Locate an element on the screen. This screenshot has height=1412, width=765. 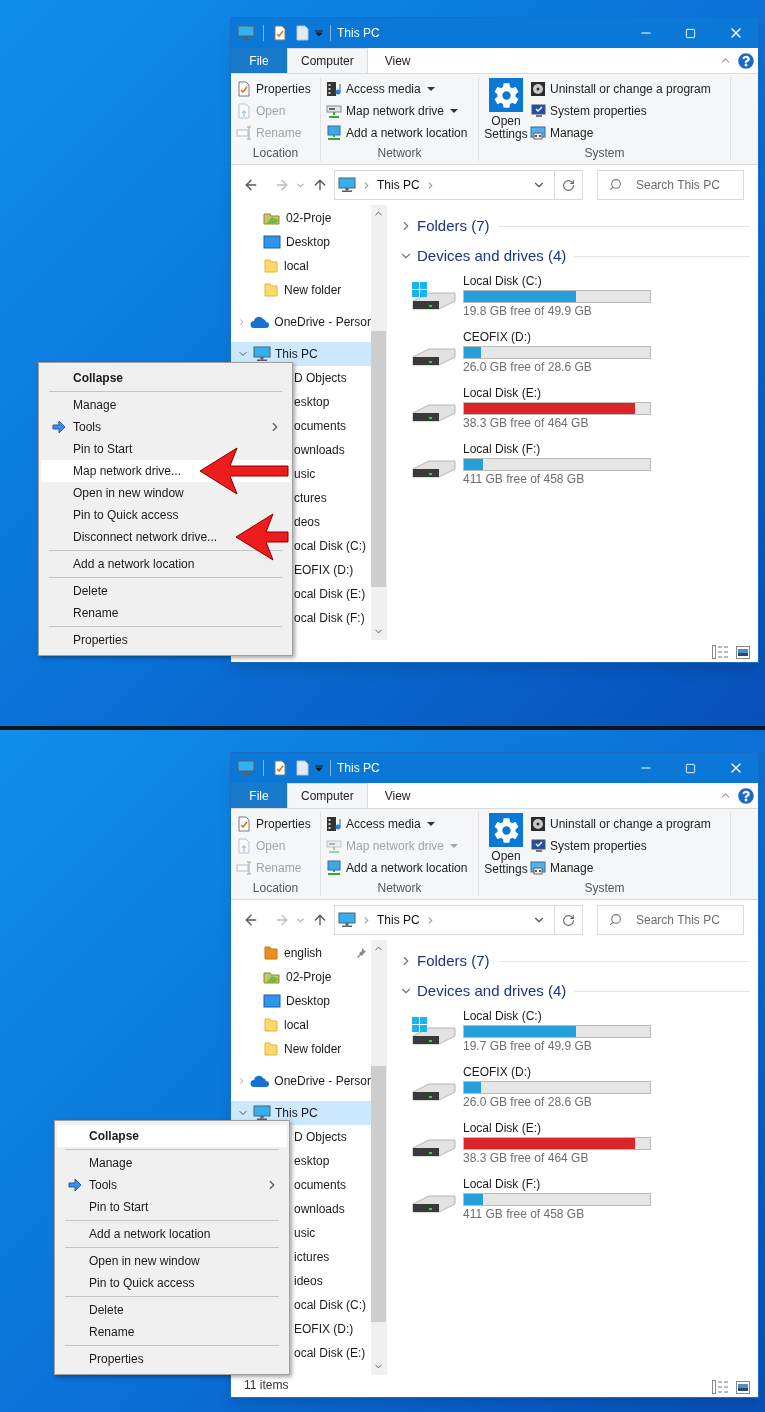
nav-item: english is located at coordinates (301, 953).